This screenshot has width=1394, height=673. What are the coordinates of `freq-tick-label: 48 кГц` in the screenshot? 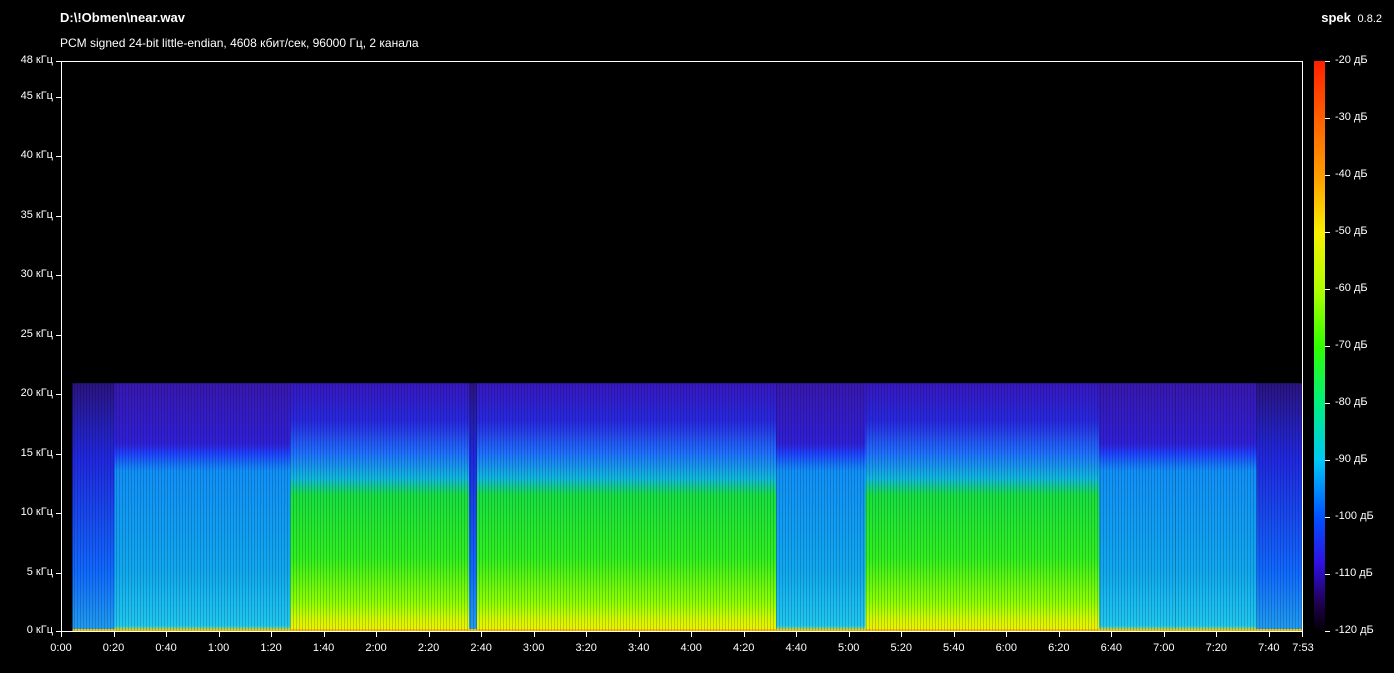 It's located at (36, 60).